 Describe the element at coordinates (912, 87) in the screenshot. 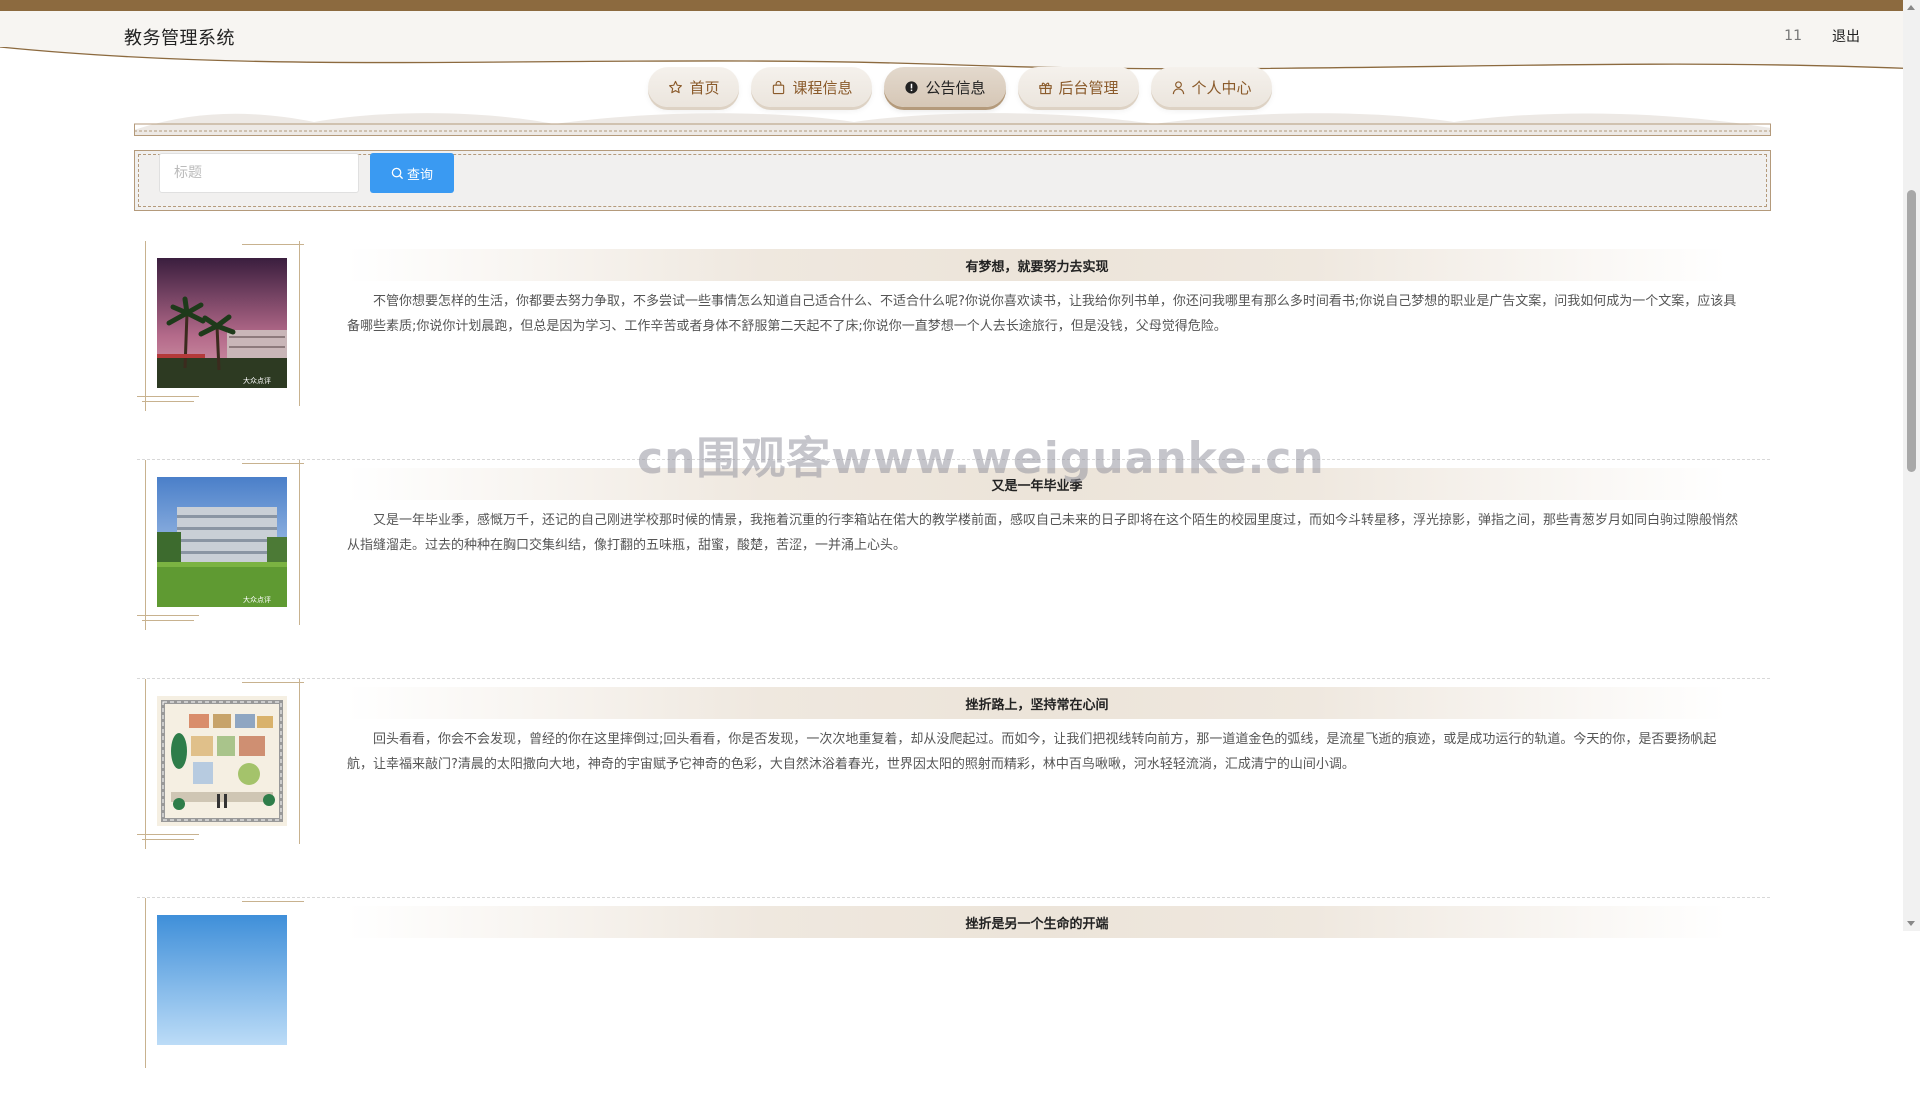

I see `alert-circle-icon` at that location.